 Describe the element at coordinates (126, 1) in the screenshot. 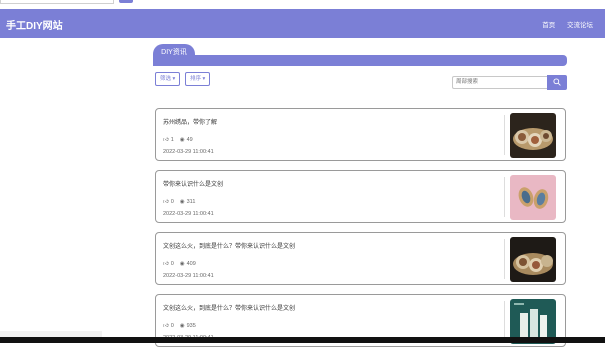

I see `top-search-button-edge` at that location.